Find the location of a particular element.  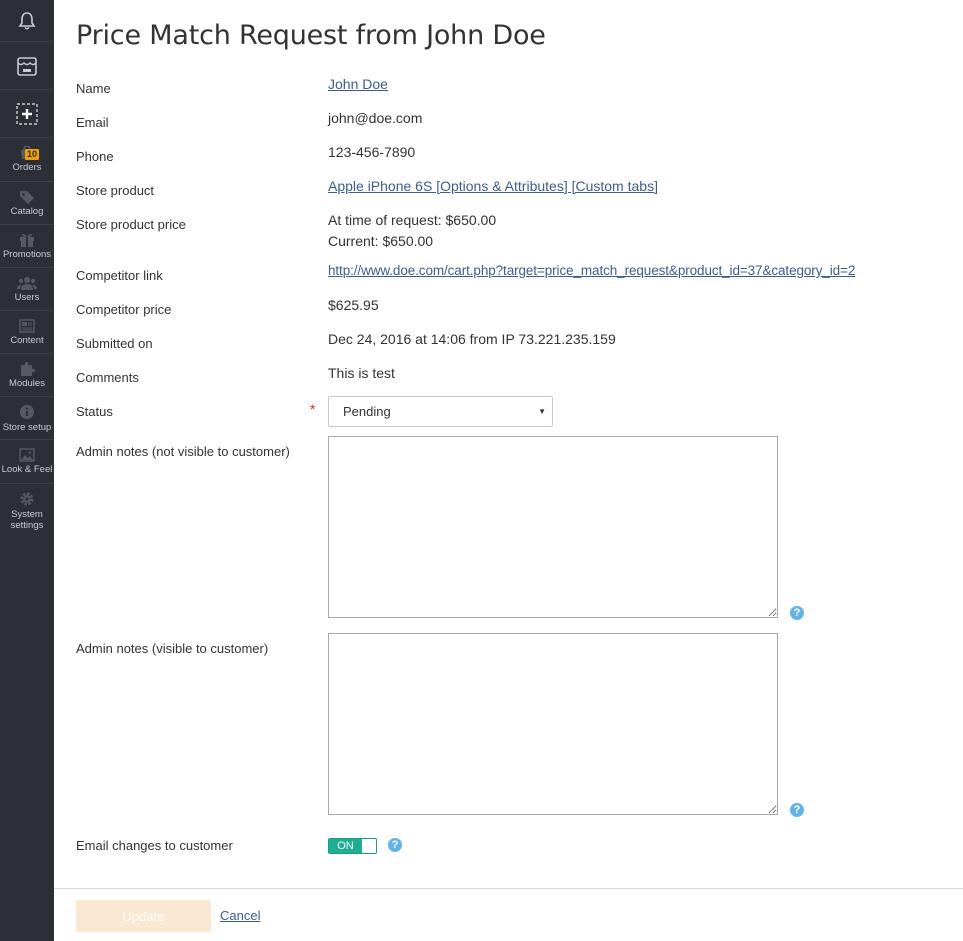

sidebar-item-label: Modules is located at coordinates (27, 383).